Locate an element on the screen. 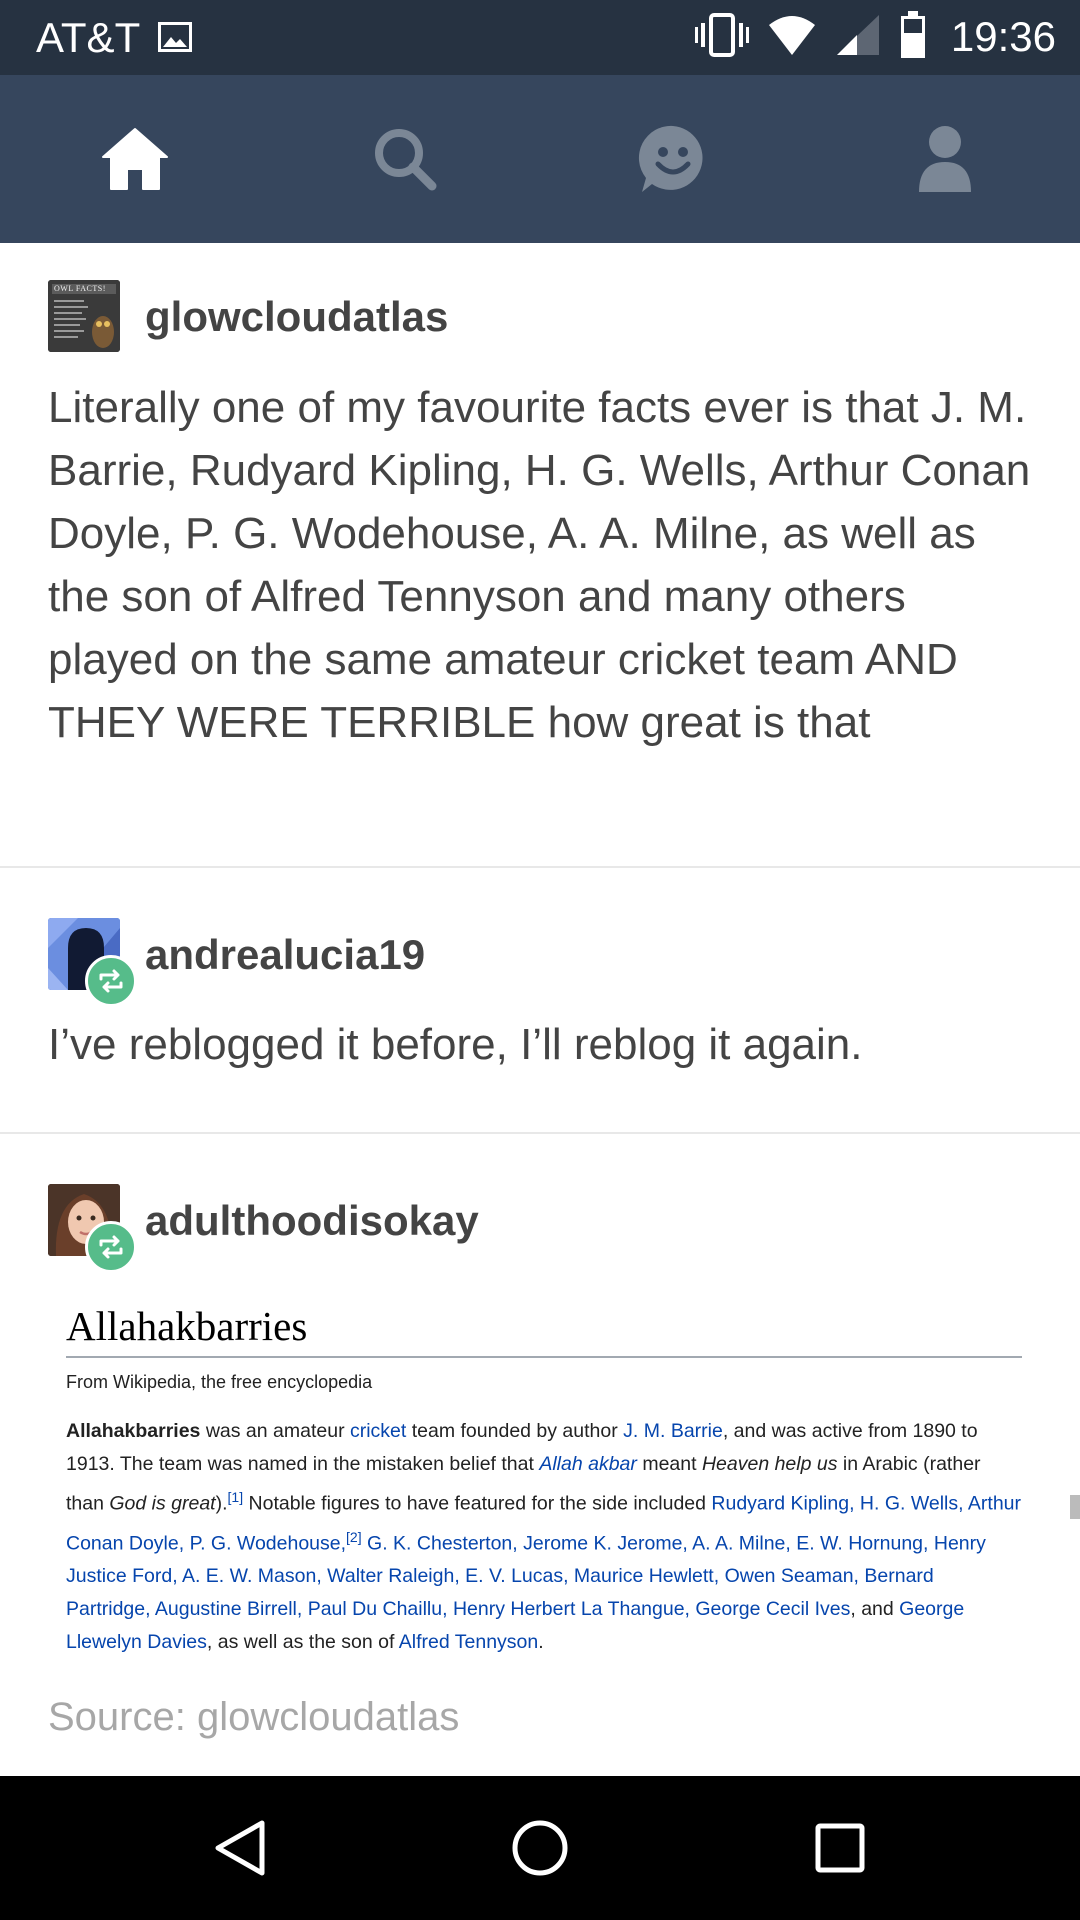  wiki-reference: [2] is located at coordinates (354, 1537).